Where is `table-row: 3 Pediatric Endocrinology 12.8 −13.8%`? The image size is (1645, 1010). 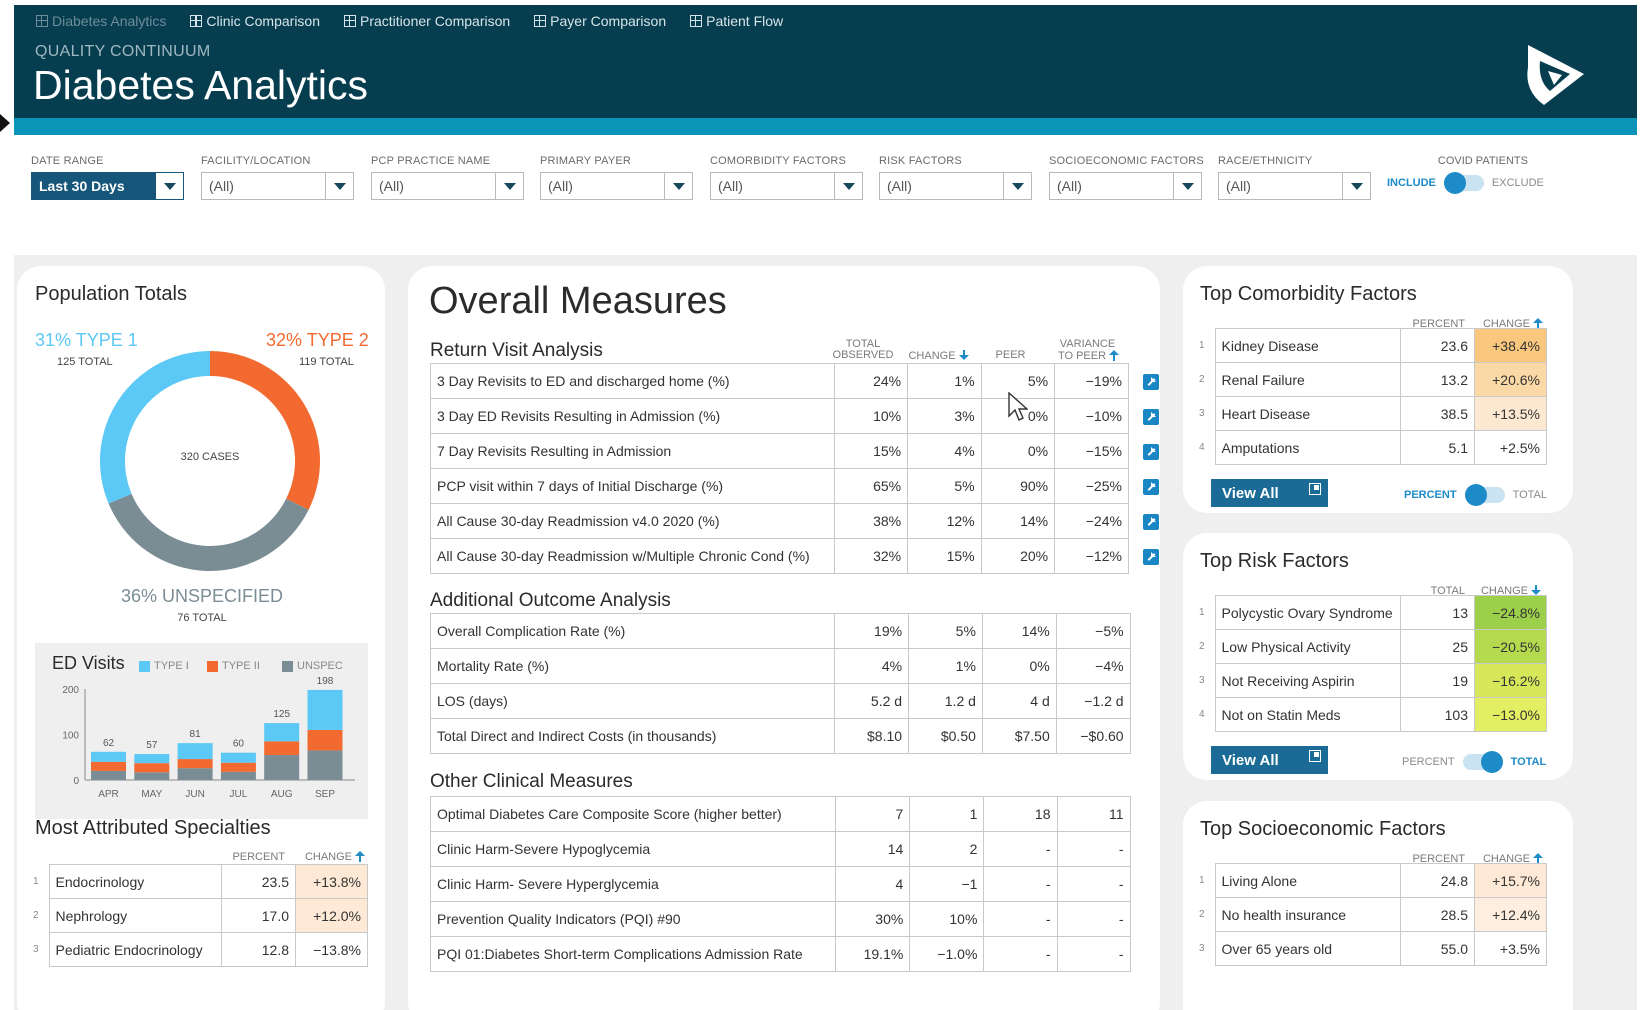 table-row: 3 Pediatric Endocrinology 12.8 −13.8% is located at coordinates (199, 949).